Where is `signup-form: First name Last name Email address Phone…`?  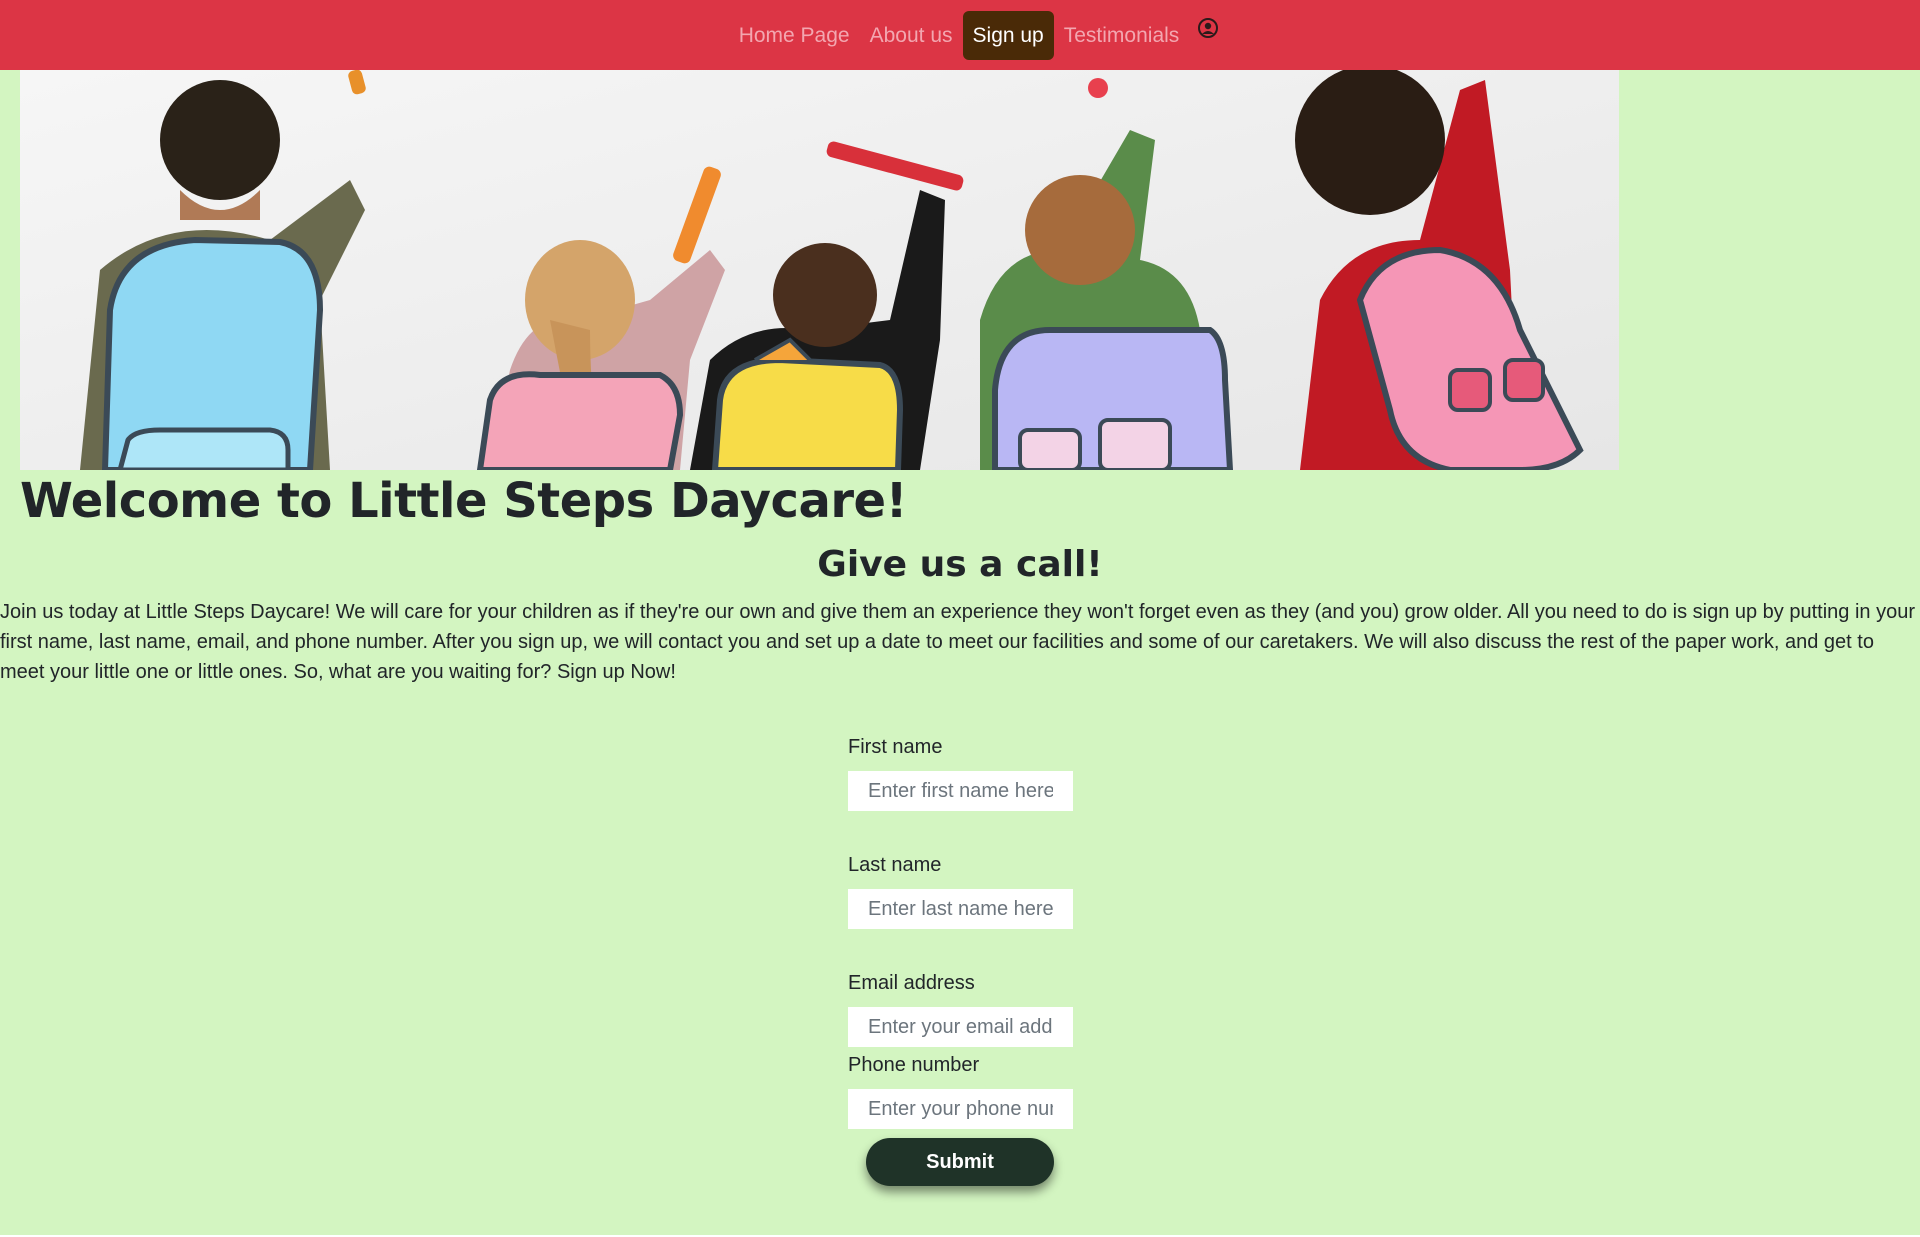
signup-form: First name Last name Email address Phone… is located at coordinates (968, 931).